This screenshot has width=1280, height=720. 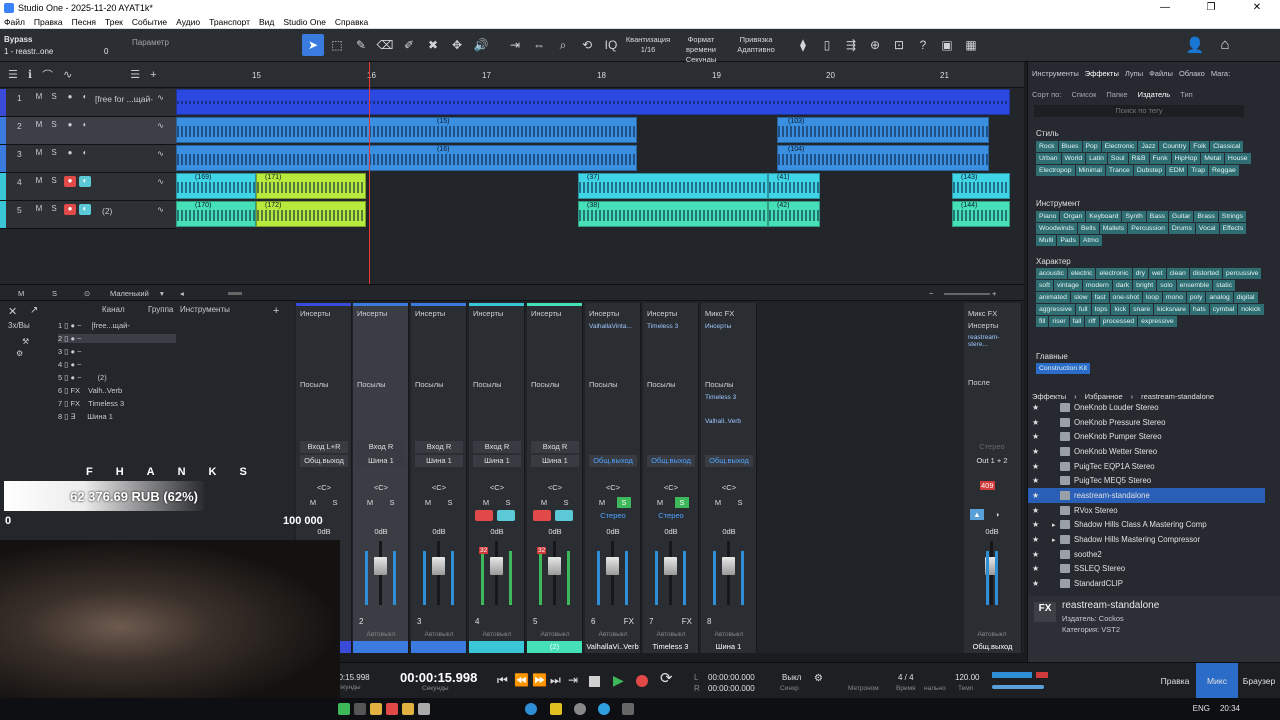 What do you see at coordinates (1018, 687) in the screenshot?
I see `master-volume-slider` at bounding box center [1018, 687].